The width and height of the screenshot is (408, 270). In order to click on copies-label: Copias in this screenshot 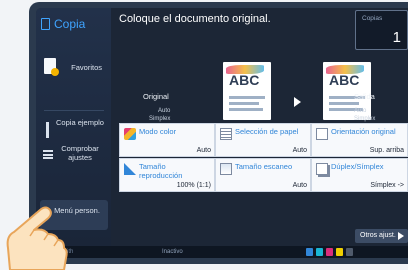, I will do `click(372, 18)`.